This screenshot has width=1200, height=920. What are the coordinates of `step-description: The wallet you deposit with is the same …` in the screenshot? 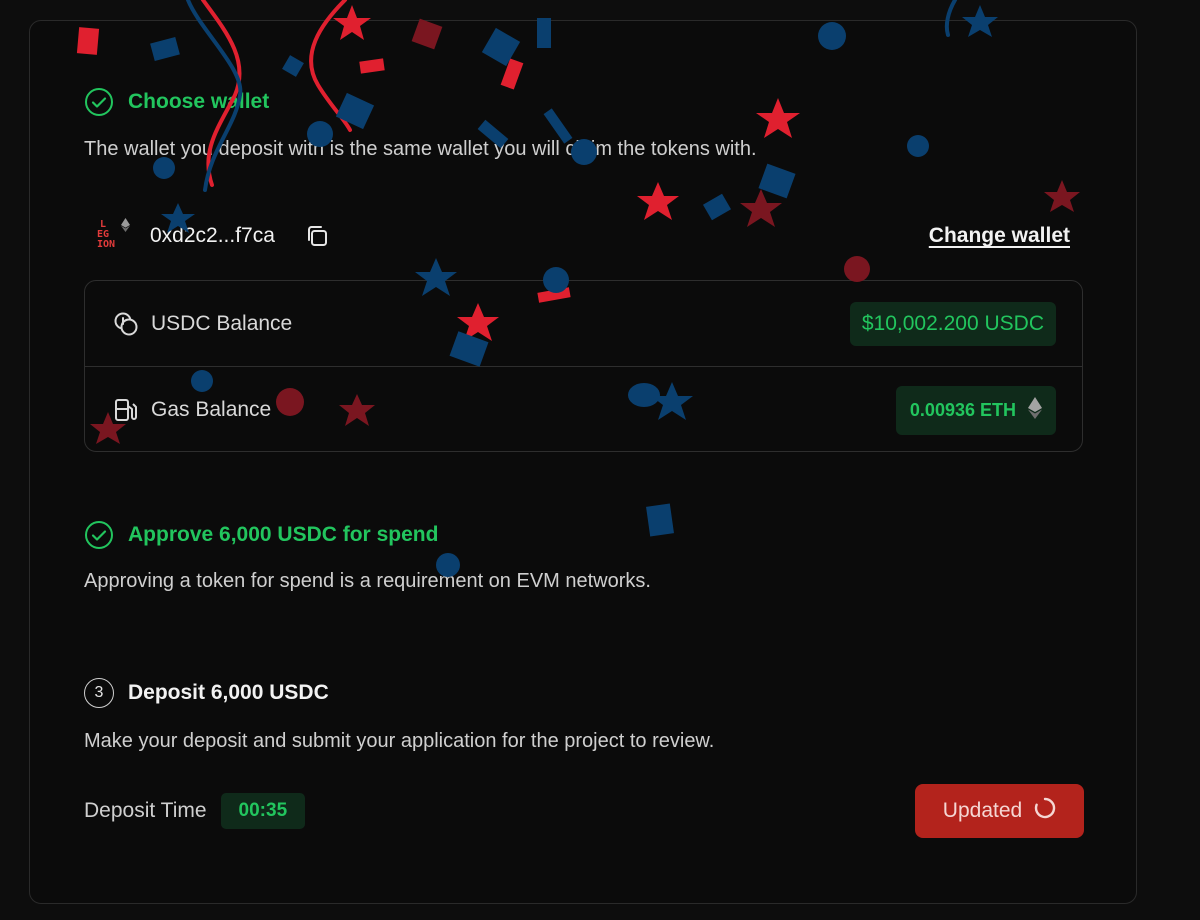 It's located at (420, 149).